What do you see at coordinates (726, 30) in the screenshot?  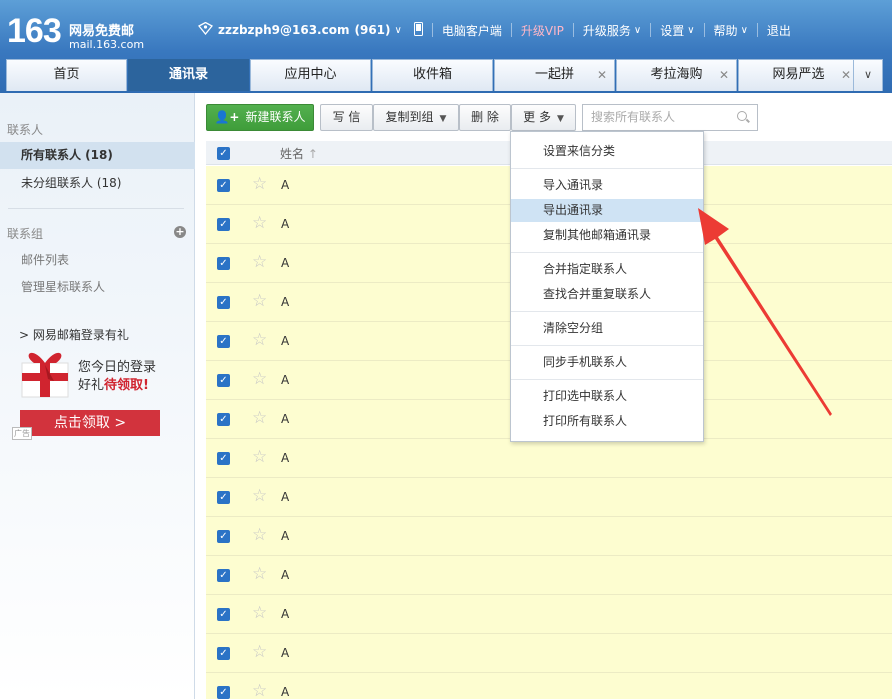 I see `help-menu: 帮助` at bounding box center [726, 30].